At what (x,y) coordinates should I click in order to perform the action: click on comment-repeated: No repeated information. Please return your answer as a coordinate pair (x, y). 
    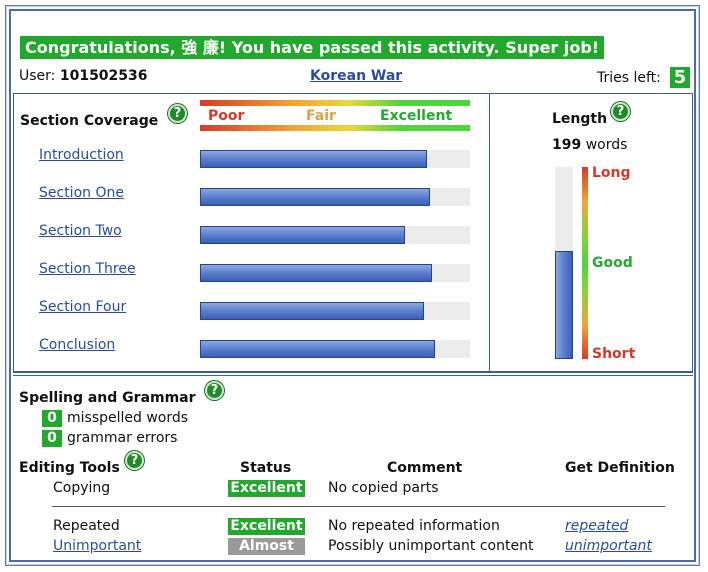
    Looking at the image, I should click on (414, 526).